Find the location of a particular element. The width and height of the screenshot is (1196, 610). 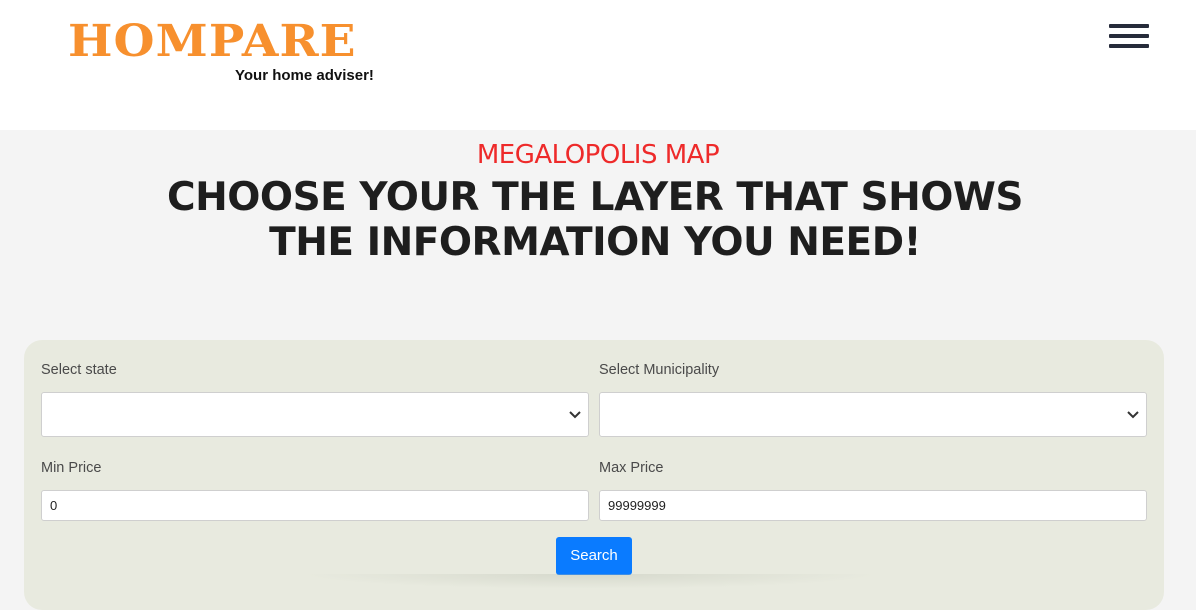

max-price-input: 99999999 is located at coordinates (873, 505).